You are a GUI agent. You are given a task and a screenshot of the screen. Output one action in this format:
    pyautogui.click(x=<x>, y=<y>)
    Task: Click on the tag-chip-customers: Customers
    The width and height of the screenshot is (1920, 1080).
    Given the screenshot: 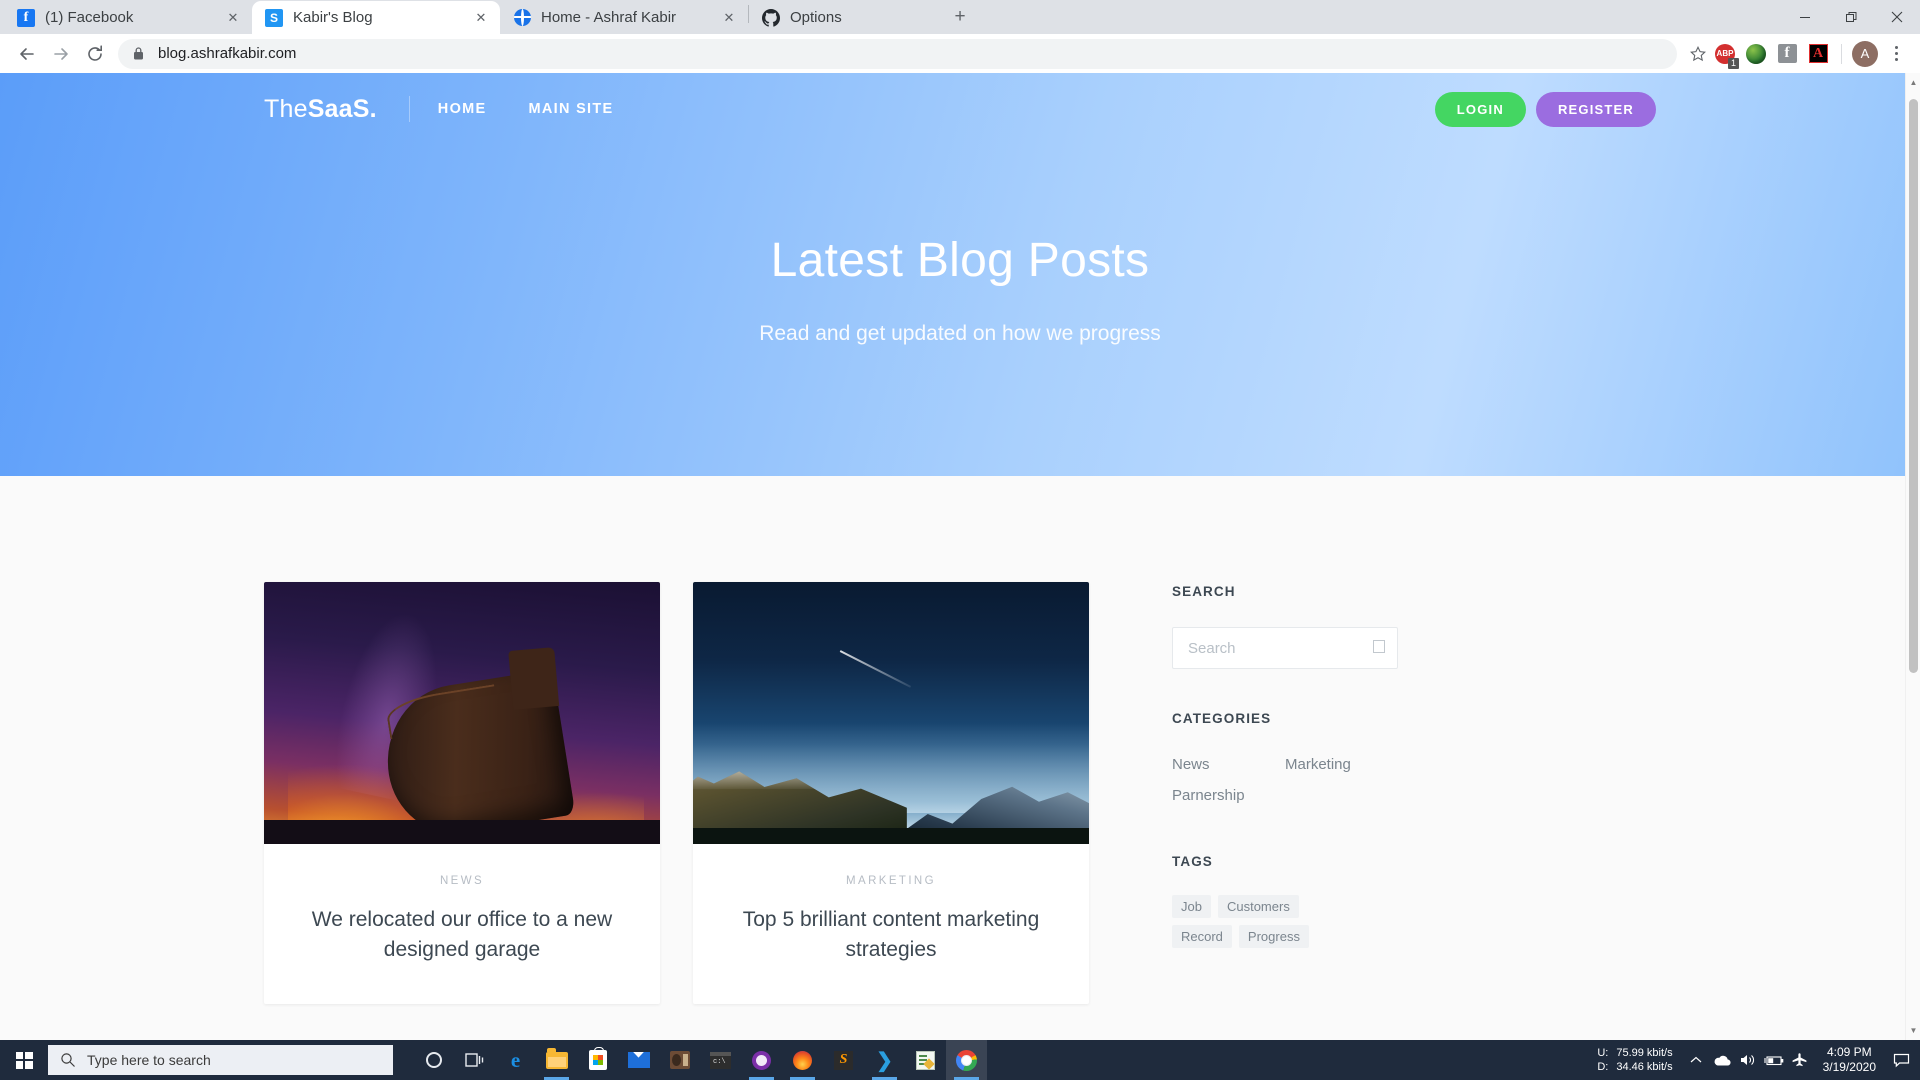 What is the action you would take?
    pyautogui.click(x=1258, y=906)
    